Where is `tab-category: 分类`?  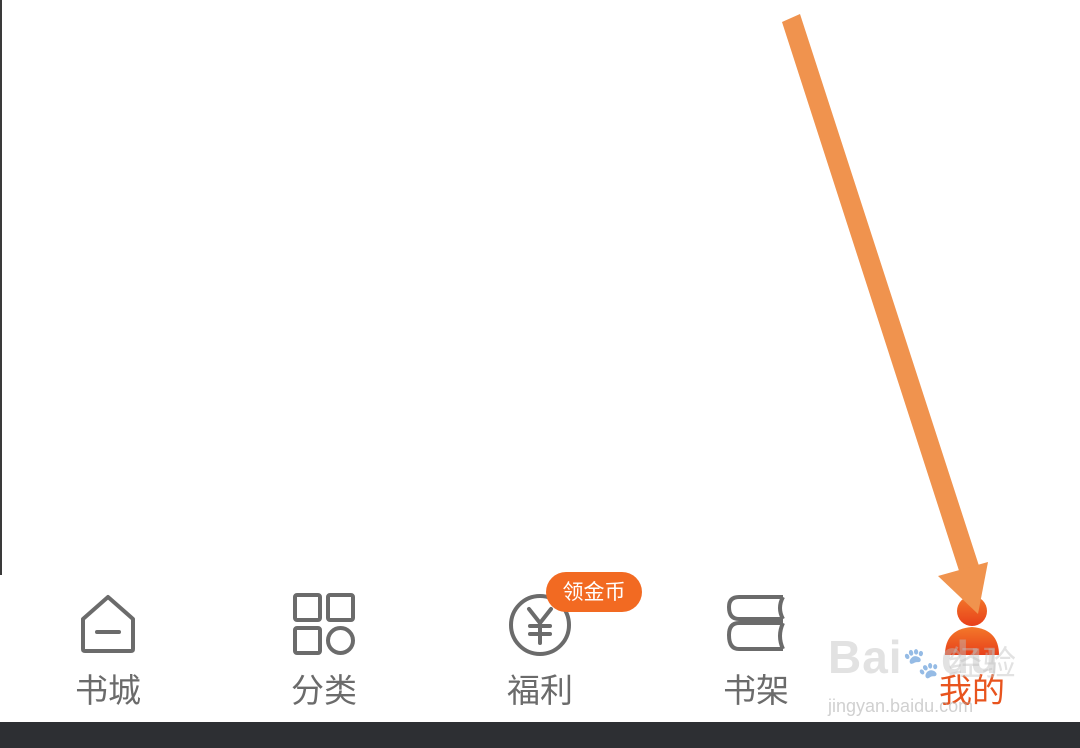
tab-category: 分类 is located at coordinates (324, 648).